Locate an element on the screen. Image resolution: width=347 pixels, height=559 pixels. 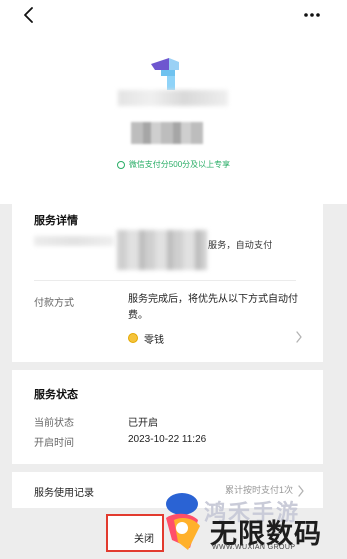
payment-method-name: 零钱 is located at coordinates (154, 340).